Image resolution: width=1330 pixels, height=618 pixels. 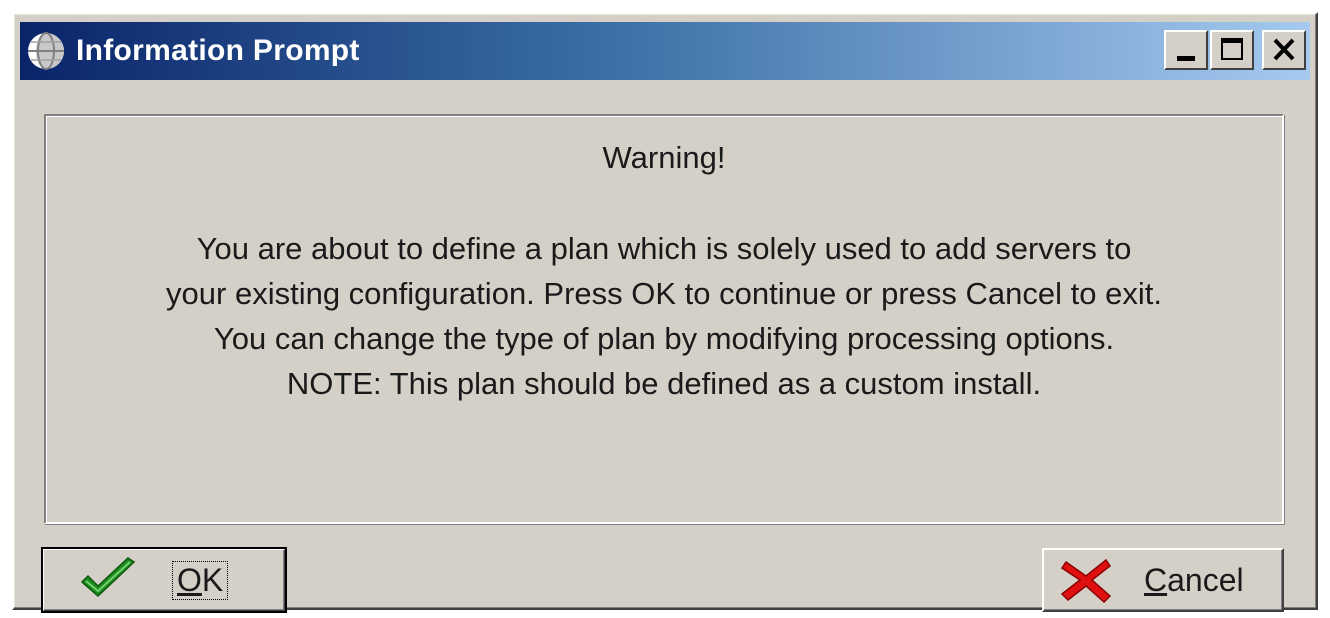 What do you see at coordinates (665, 51) in the screenshot?
I see `title-bar: Information Prompt` at bounding box center [665, 51].